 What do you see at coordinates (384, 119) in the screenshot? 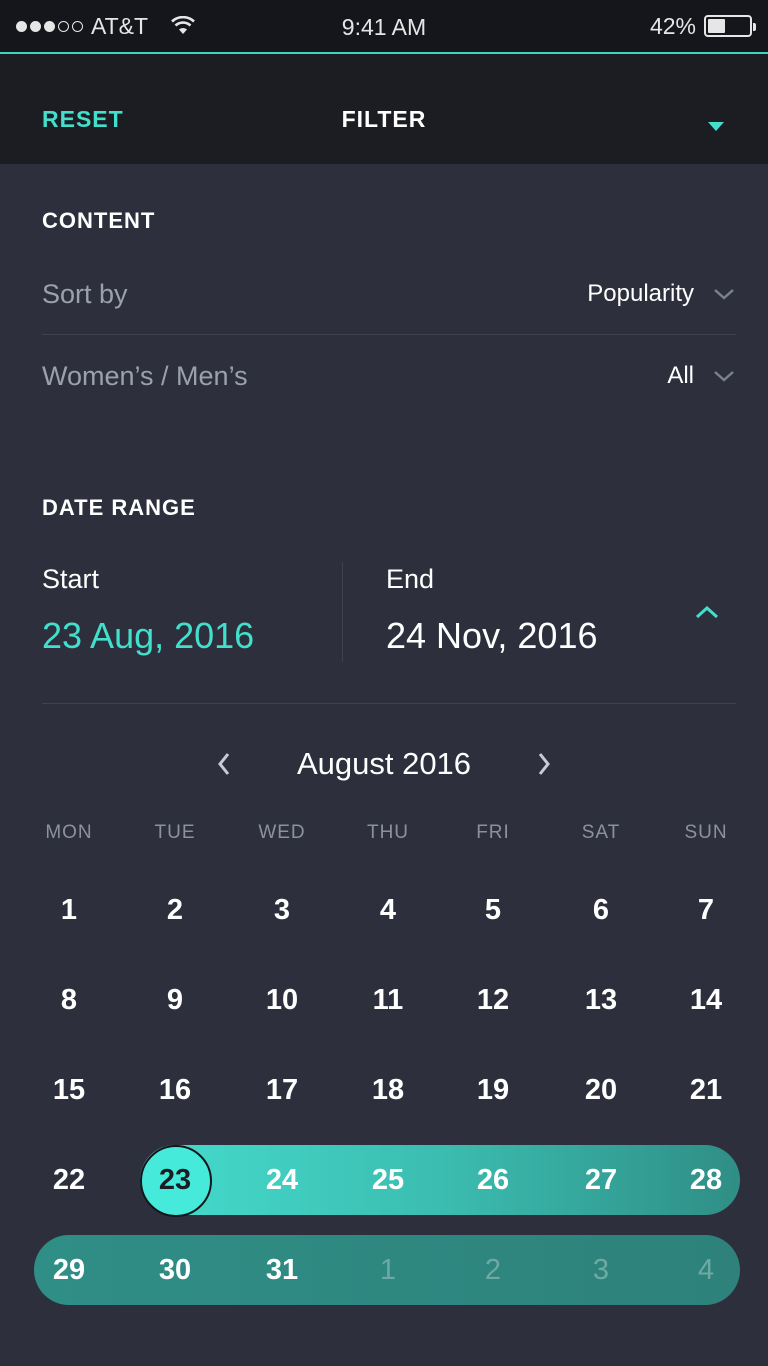
I see `page-title-text: FILTER` at bounding box center [384, 119].